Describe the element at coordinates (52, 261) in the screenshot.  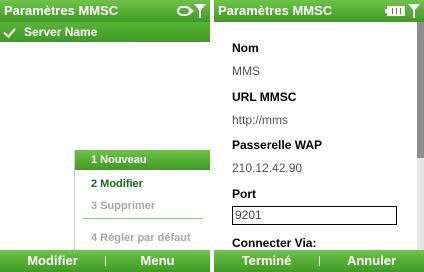
I see `softkey-left-modifier: Modifier` at that location.